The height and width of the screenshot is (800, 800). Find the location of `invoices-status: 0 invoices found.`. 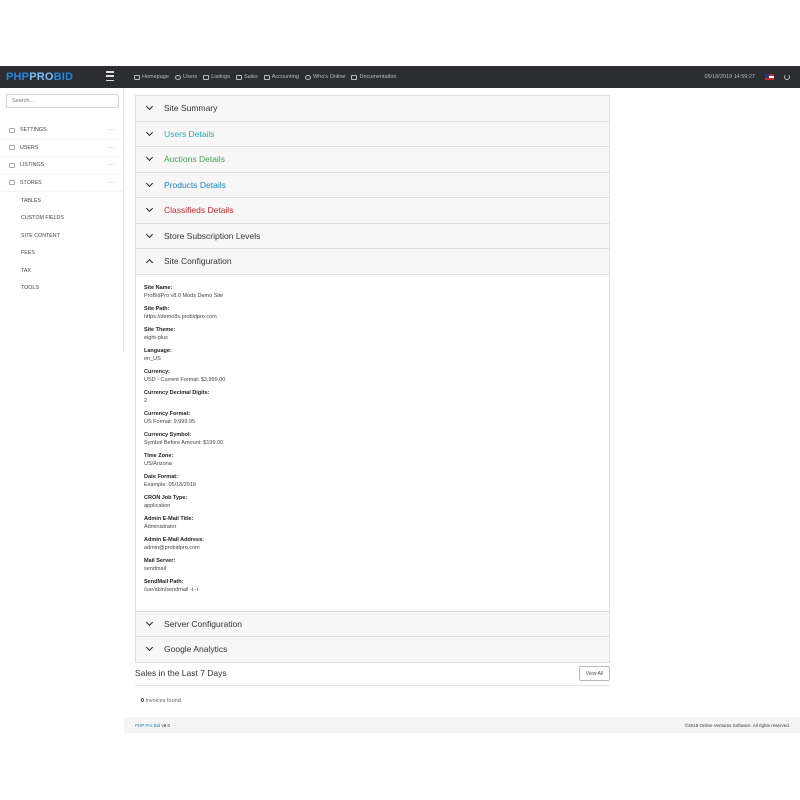

invoices-status: 0 invoices found. is located at coordinates (162, 701).